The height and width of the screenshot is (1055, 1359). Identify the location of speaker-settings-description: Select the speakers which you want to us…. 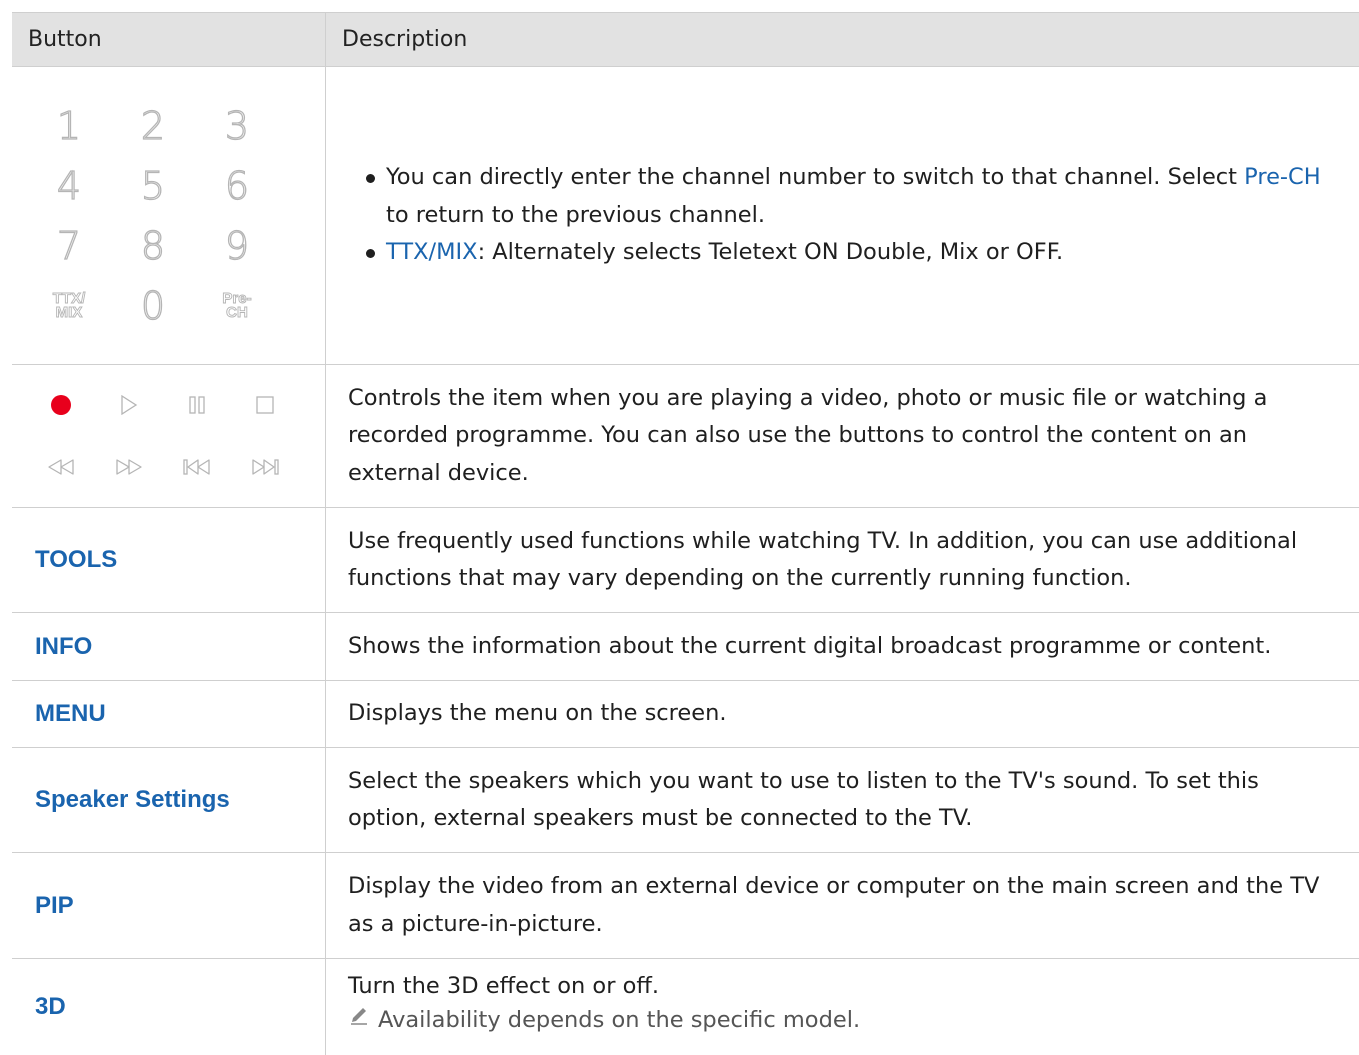
(803, 799).